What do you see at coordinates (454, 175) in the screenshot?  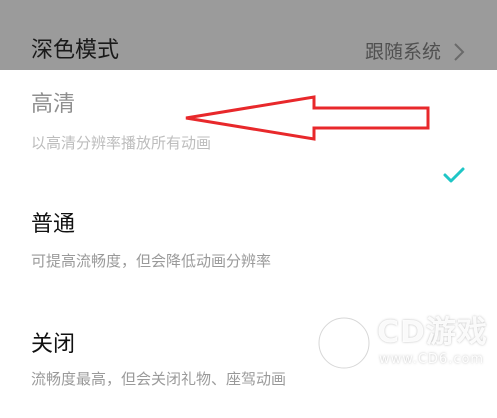 I see `checkmark-icon` at bounding box center [454, 175].